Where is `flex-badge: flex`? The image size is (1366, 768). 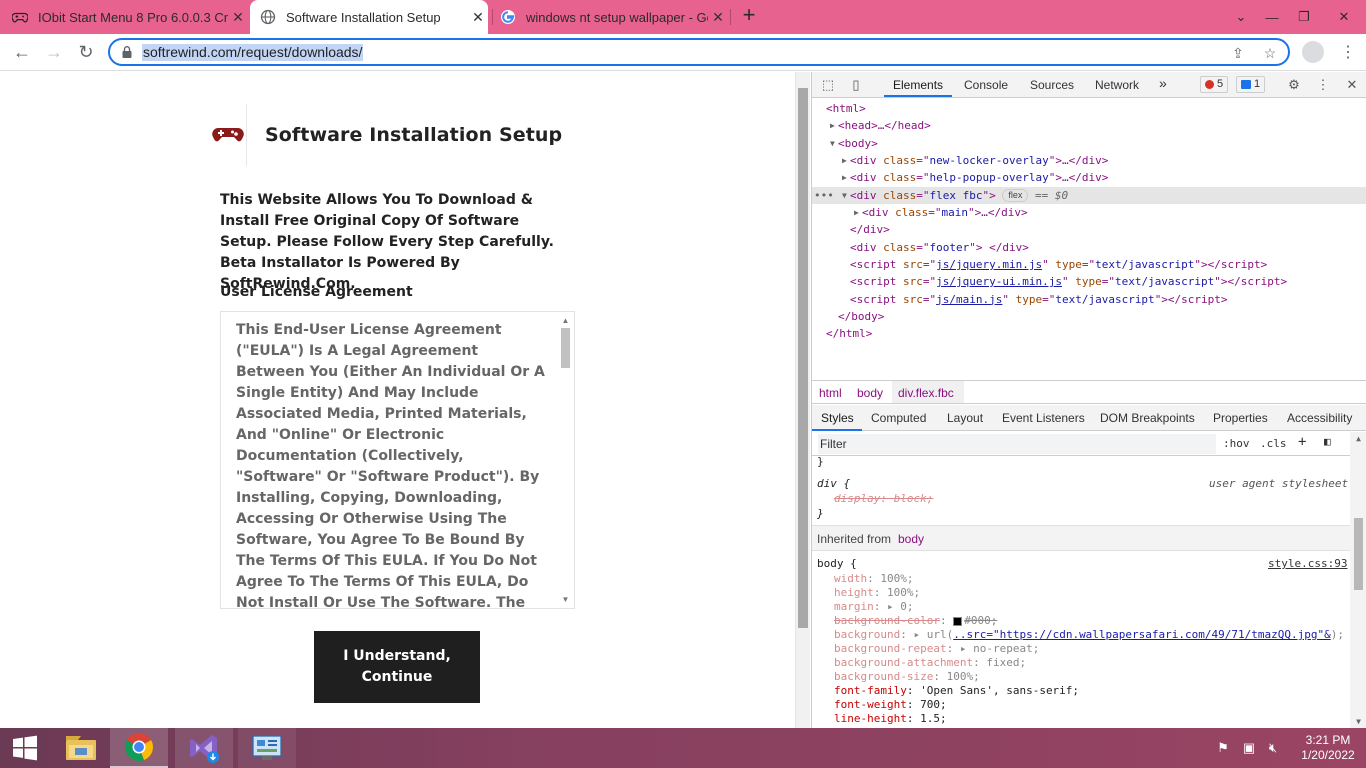 flex-badge: flex is located at coordinates (1015, 195).